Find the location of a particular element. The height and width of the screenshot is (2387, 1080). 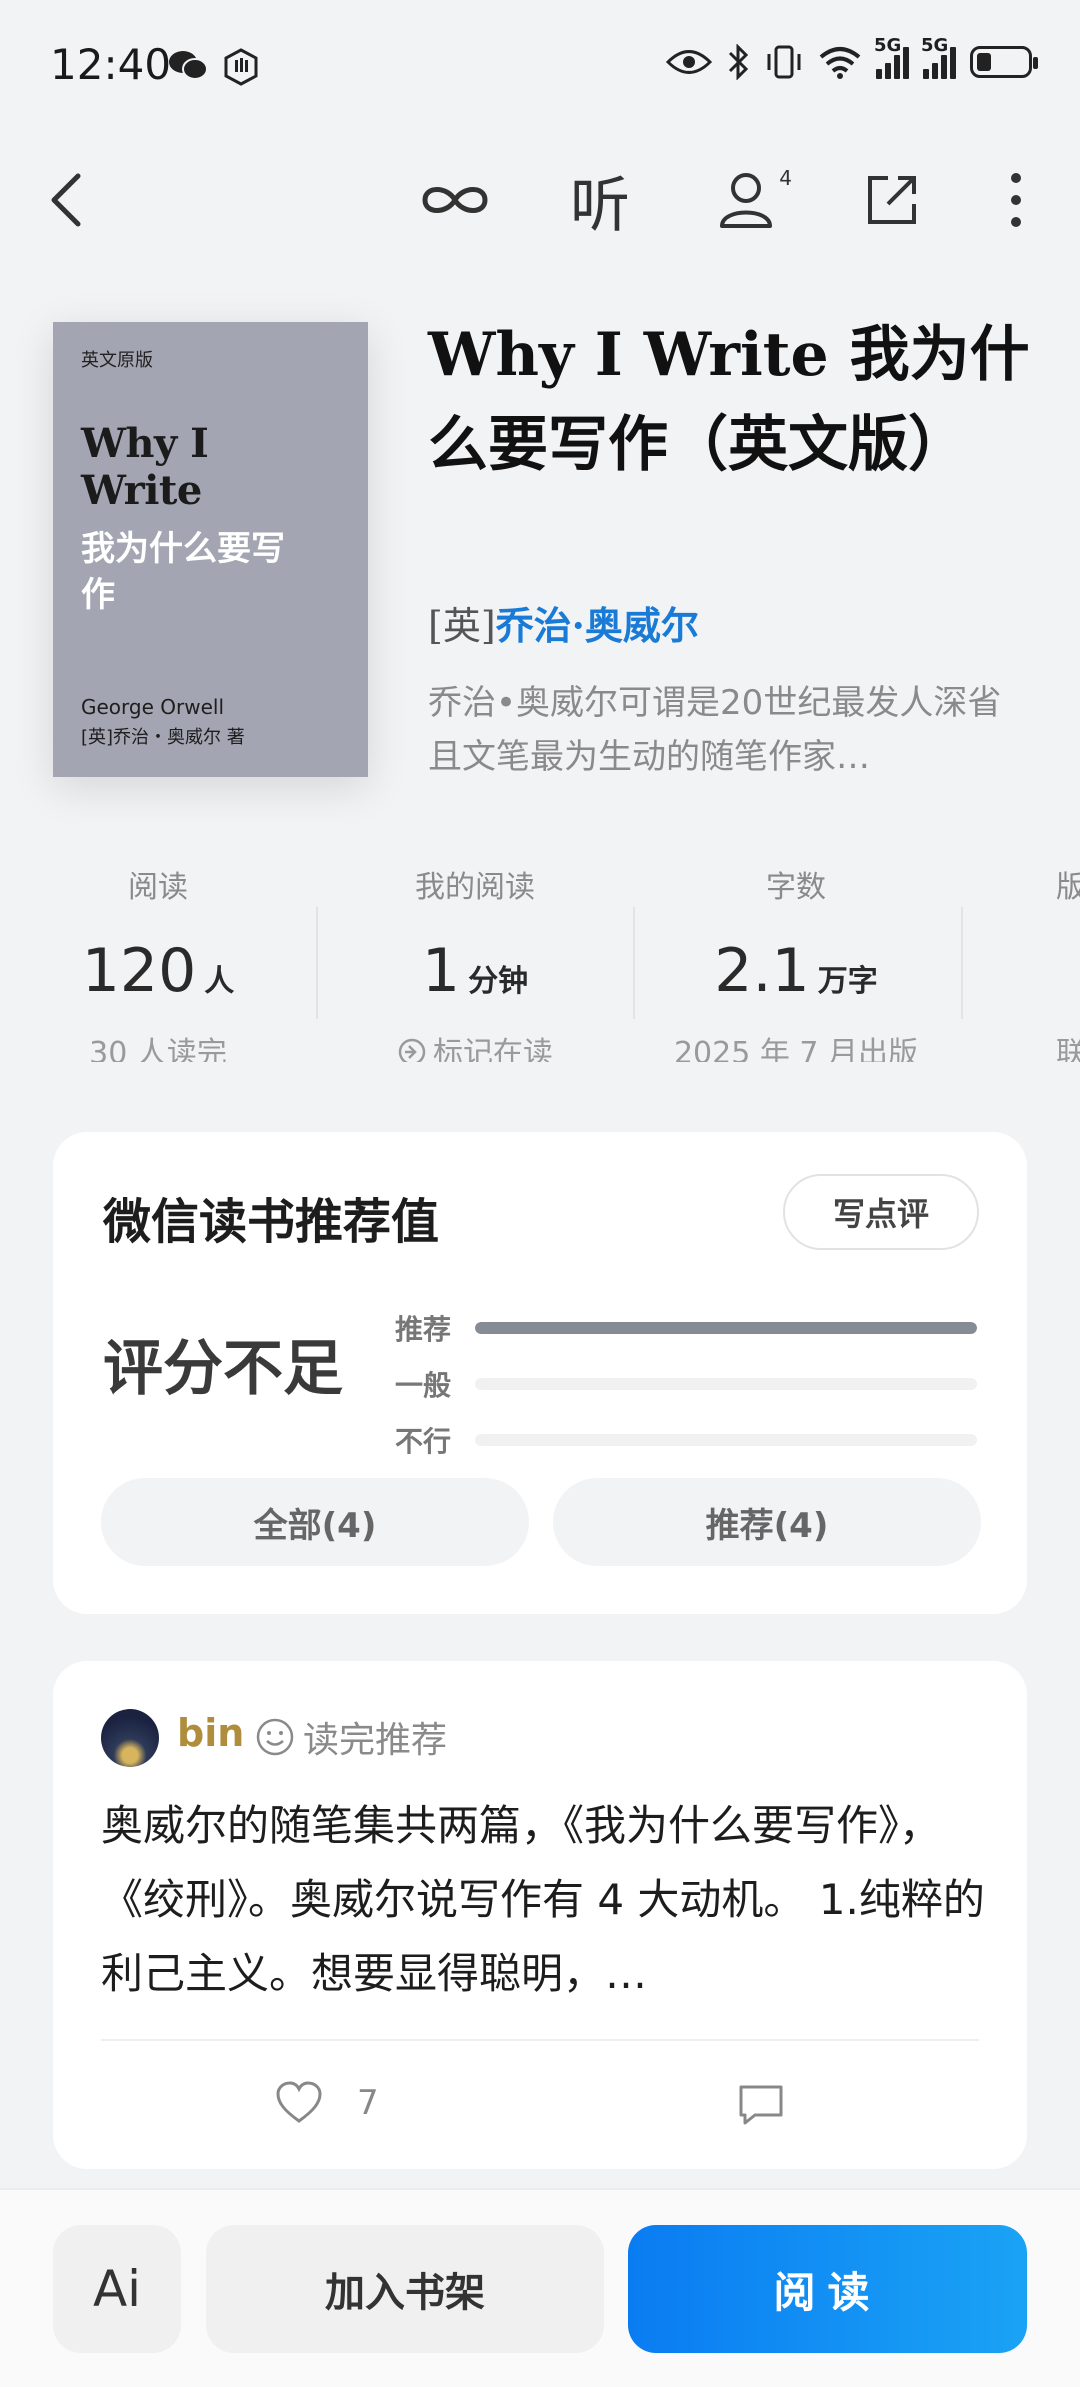

bottom-action-bar: Ai 加入书架 阅读 is located at coordinates (540, 2287).